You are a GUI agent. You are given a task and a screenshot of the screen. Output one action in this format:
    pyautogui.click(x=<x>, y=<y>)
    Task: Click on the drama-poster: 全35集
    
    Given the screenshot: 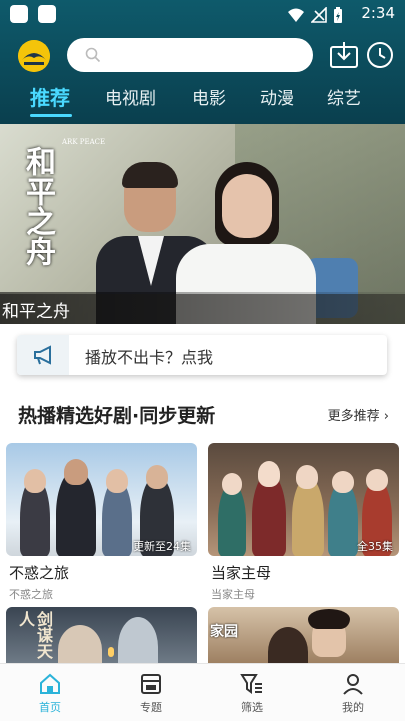 What is the action you would take?
    pyautogui.click(x=303, y=499)
    